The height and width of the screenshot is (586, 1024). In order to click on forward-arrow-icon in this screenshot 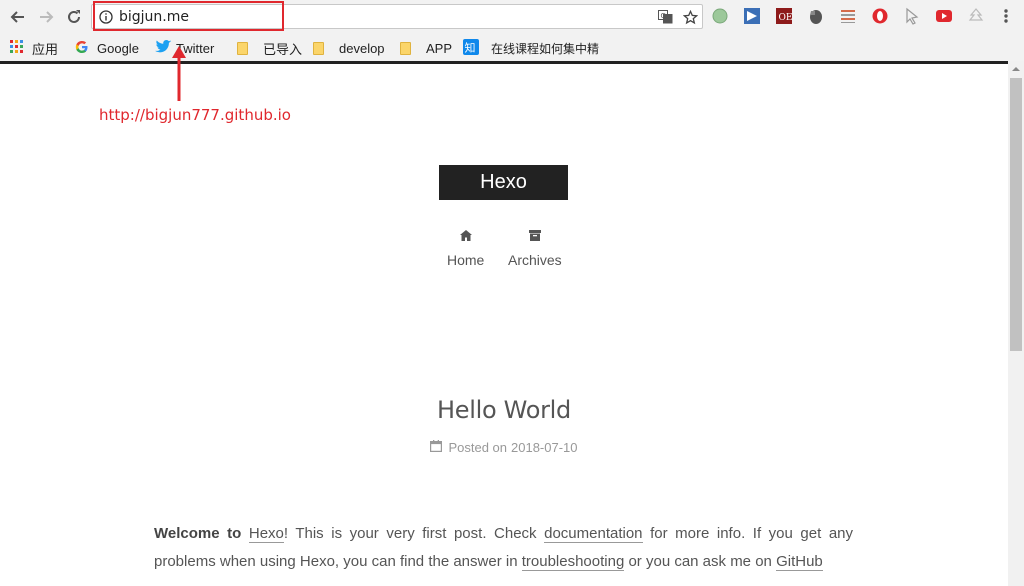, I will do `click(47, 17)`.